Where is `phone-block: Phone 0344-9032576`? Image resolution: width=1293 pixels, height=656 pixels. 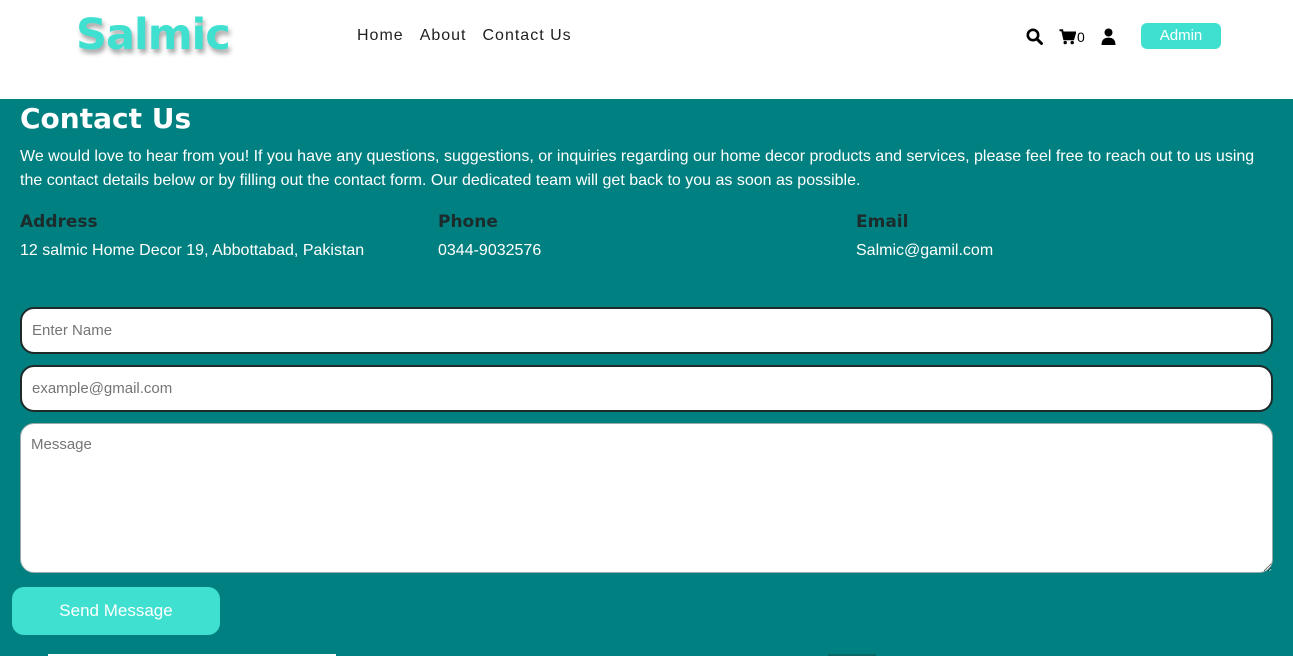 phone-block: Phone 0344-9032576 is located at coordinates (638, 236).